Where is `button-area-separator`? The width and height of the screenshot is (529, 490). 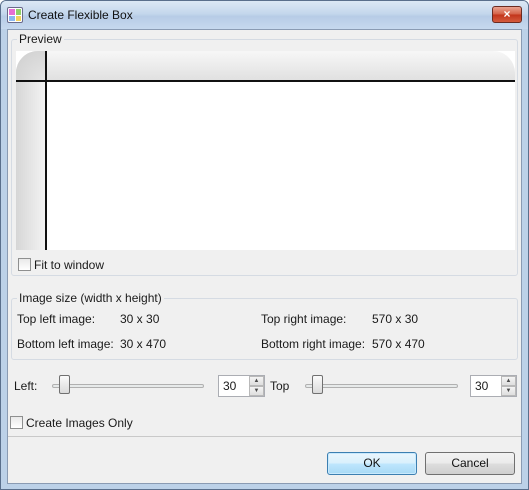
button-area-separator is located at coordinates (264, 436).